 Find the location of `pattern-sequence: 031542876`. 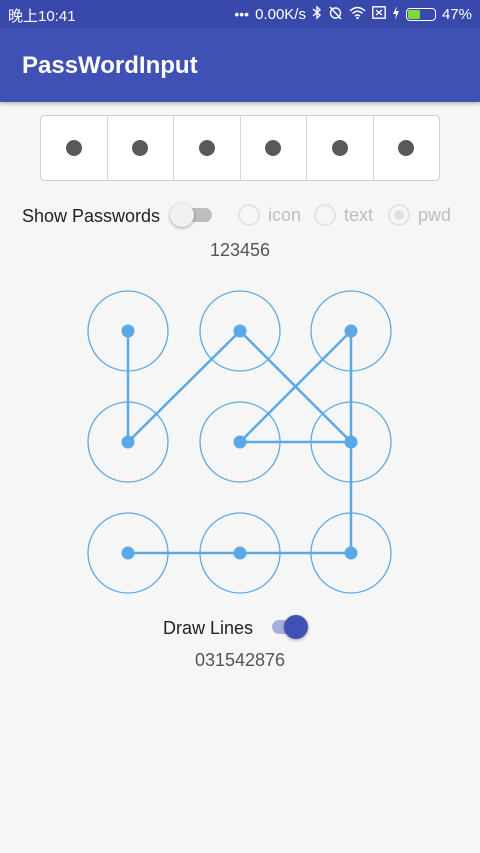

pattern-sequence: 031542876 is located at coordinates (240, 660).